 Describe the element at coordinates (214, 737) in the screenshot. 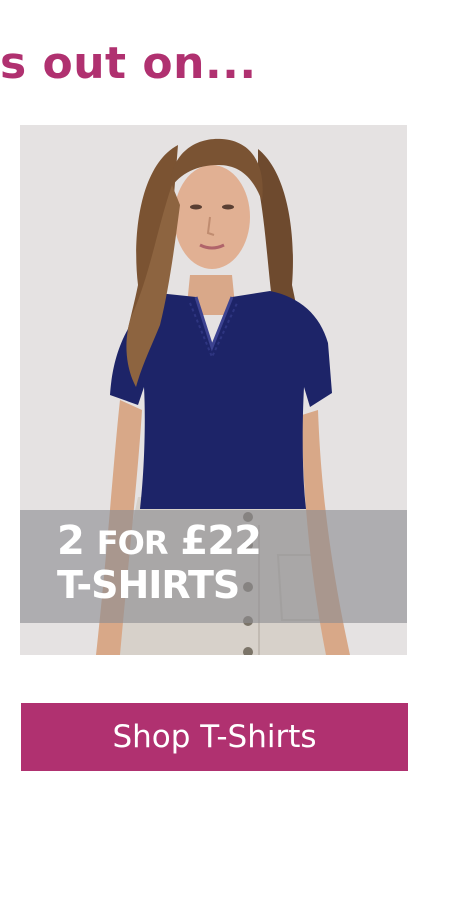

I see `shop-tshirts-button: Shop T-Shirts` at that location.